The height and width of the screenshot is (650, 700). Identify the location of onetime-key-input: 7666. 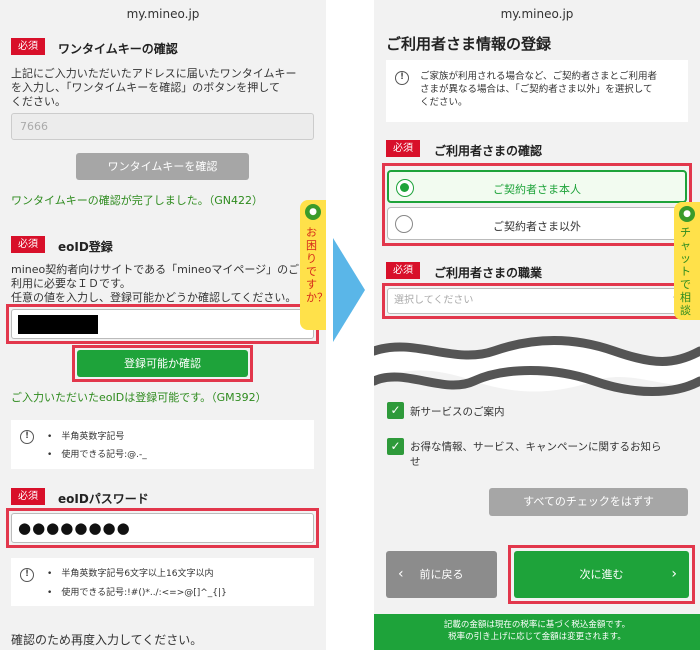
(162, 126).